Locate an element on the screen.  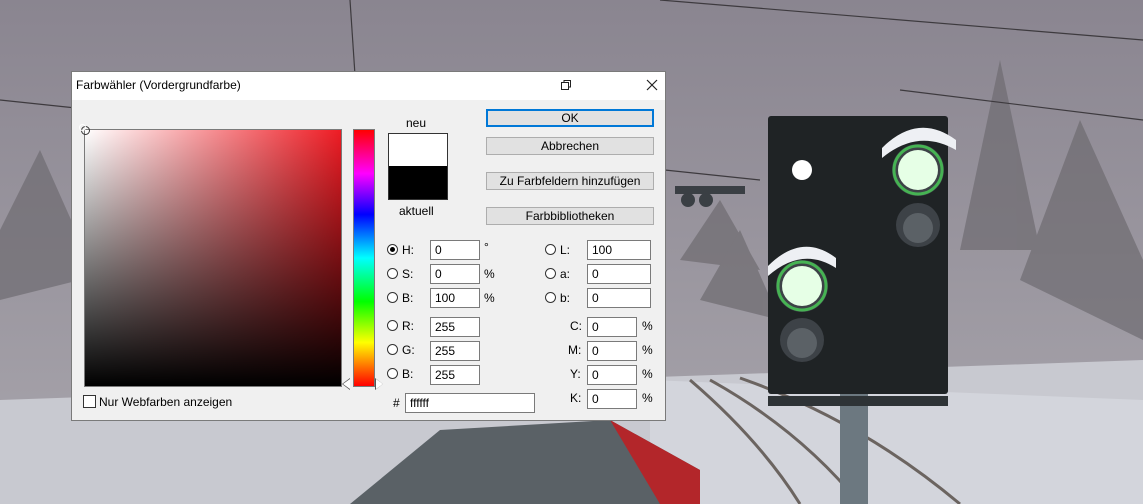
color-libraries-button: Farbbibliotheken is located at coordinates (570, 216).